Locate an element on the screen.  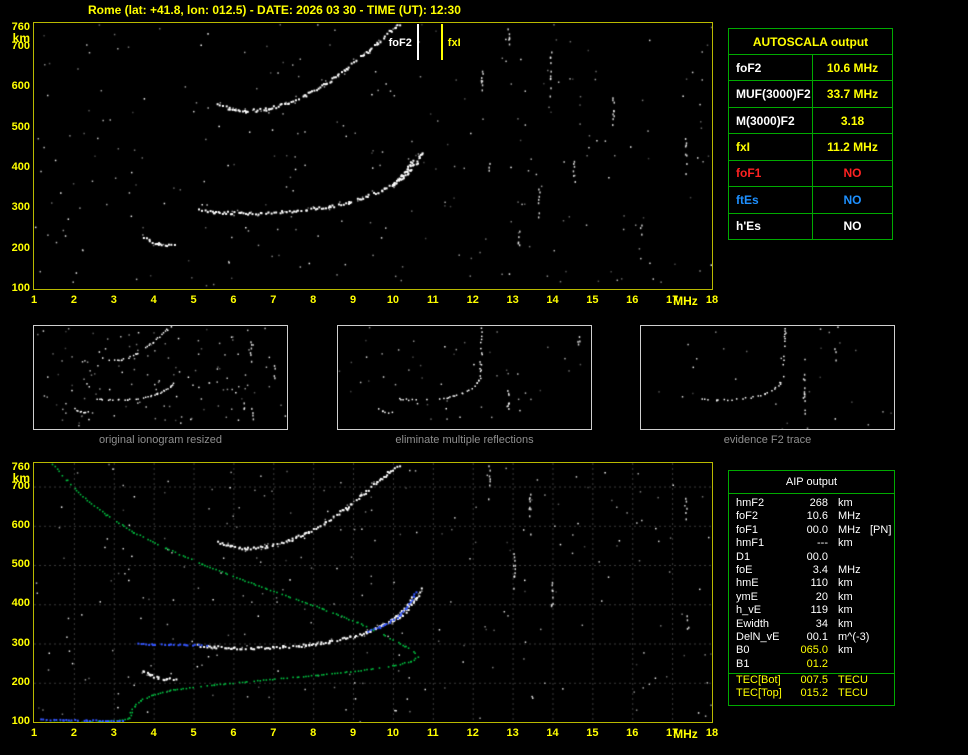
table-row: h_vE 119 km is located at coordinates (811, 610).